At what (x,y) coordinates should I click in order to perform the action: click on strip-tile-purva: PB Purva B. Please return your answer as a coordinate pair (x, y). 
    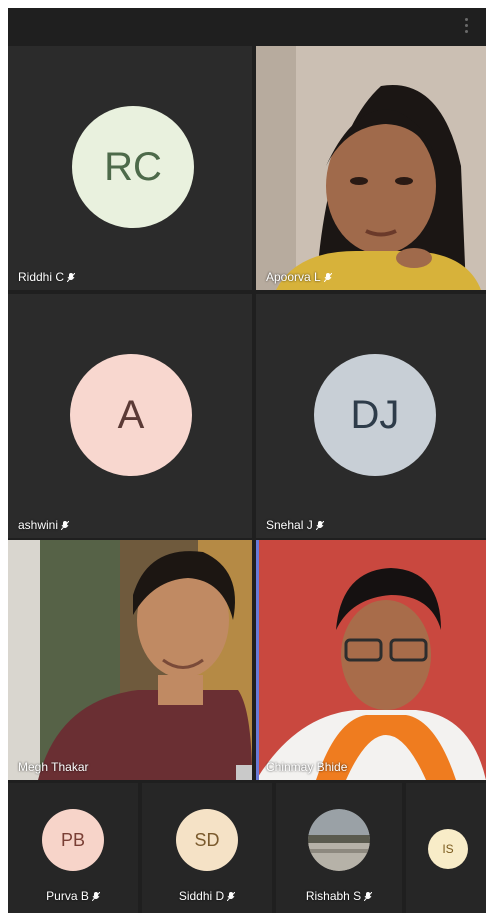
    Looking at the image, I should click on (73, 848).